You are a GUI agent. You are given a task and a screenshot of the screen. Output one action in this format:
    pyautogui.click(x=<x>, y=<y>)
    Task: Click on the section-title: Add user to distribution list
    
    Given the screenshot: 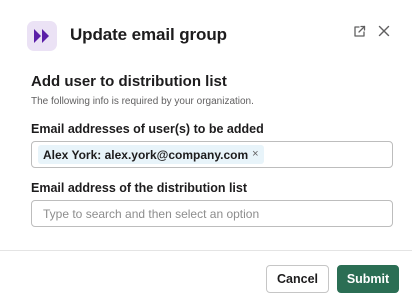 What is the action you would take?
    pyautogui.click(x=129, y=81)
    